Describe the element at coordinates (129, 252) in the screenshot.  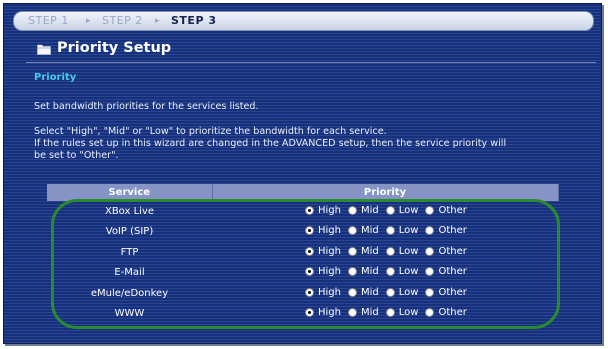
I see `service-name: FTP` at that location.